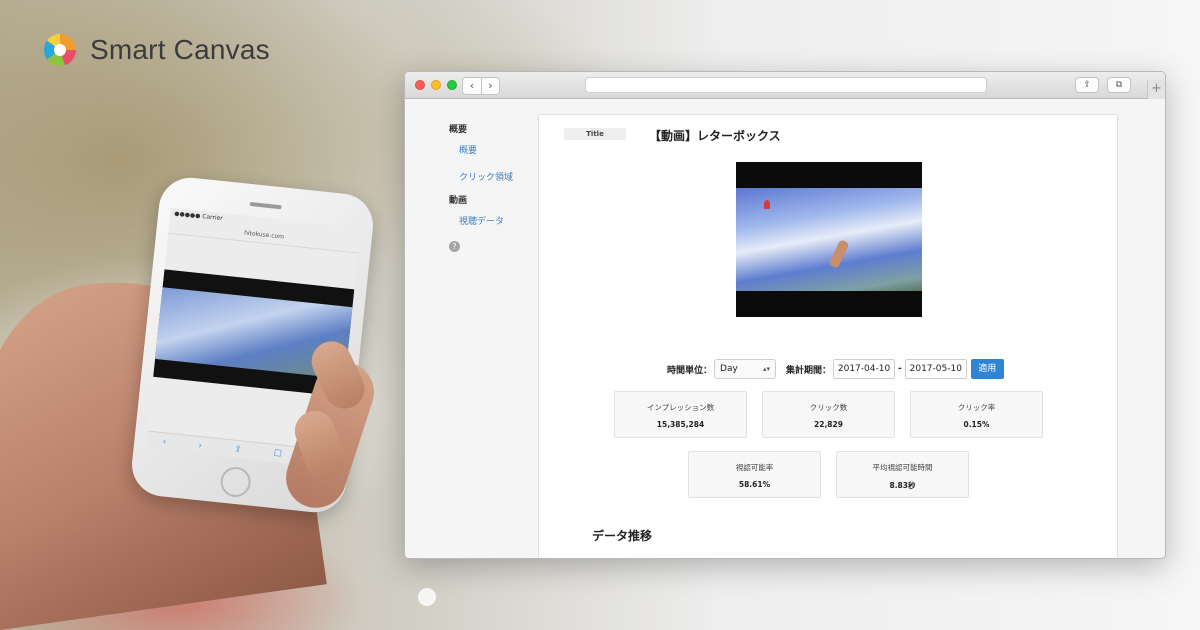 The image size is (1200, 630). I want to click on forward-button: ›, so click(490, 86).